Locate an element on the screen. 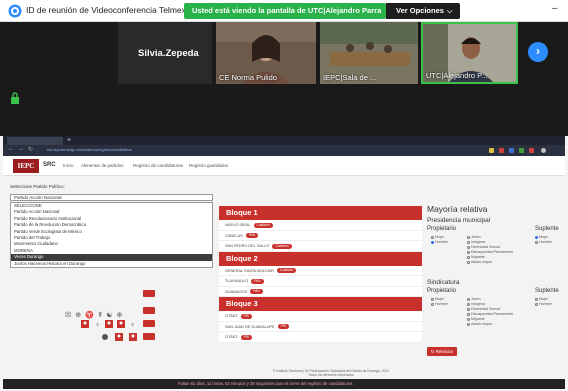 The height and width of the screenshot is (391, 568). municipality-row: CANELAS PAN is located at coordinates (320, 235).